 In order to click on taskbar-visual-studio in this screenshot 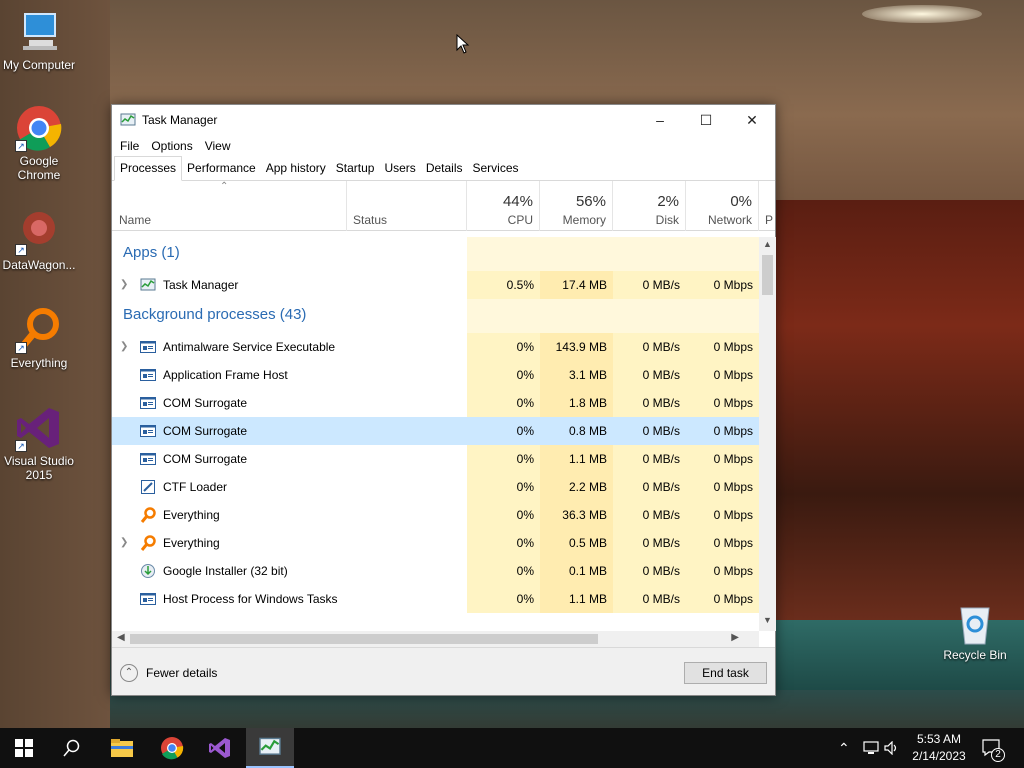, I will do `click(220, 748)`.